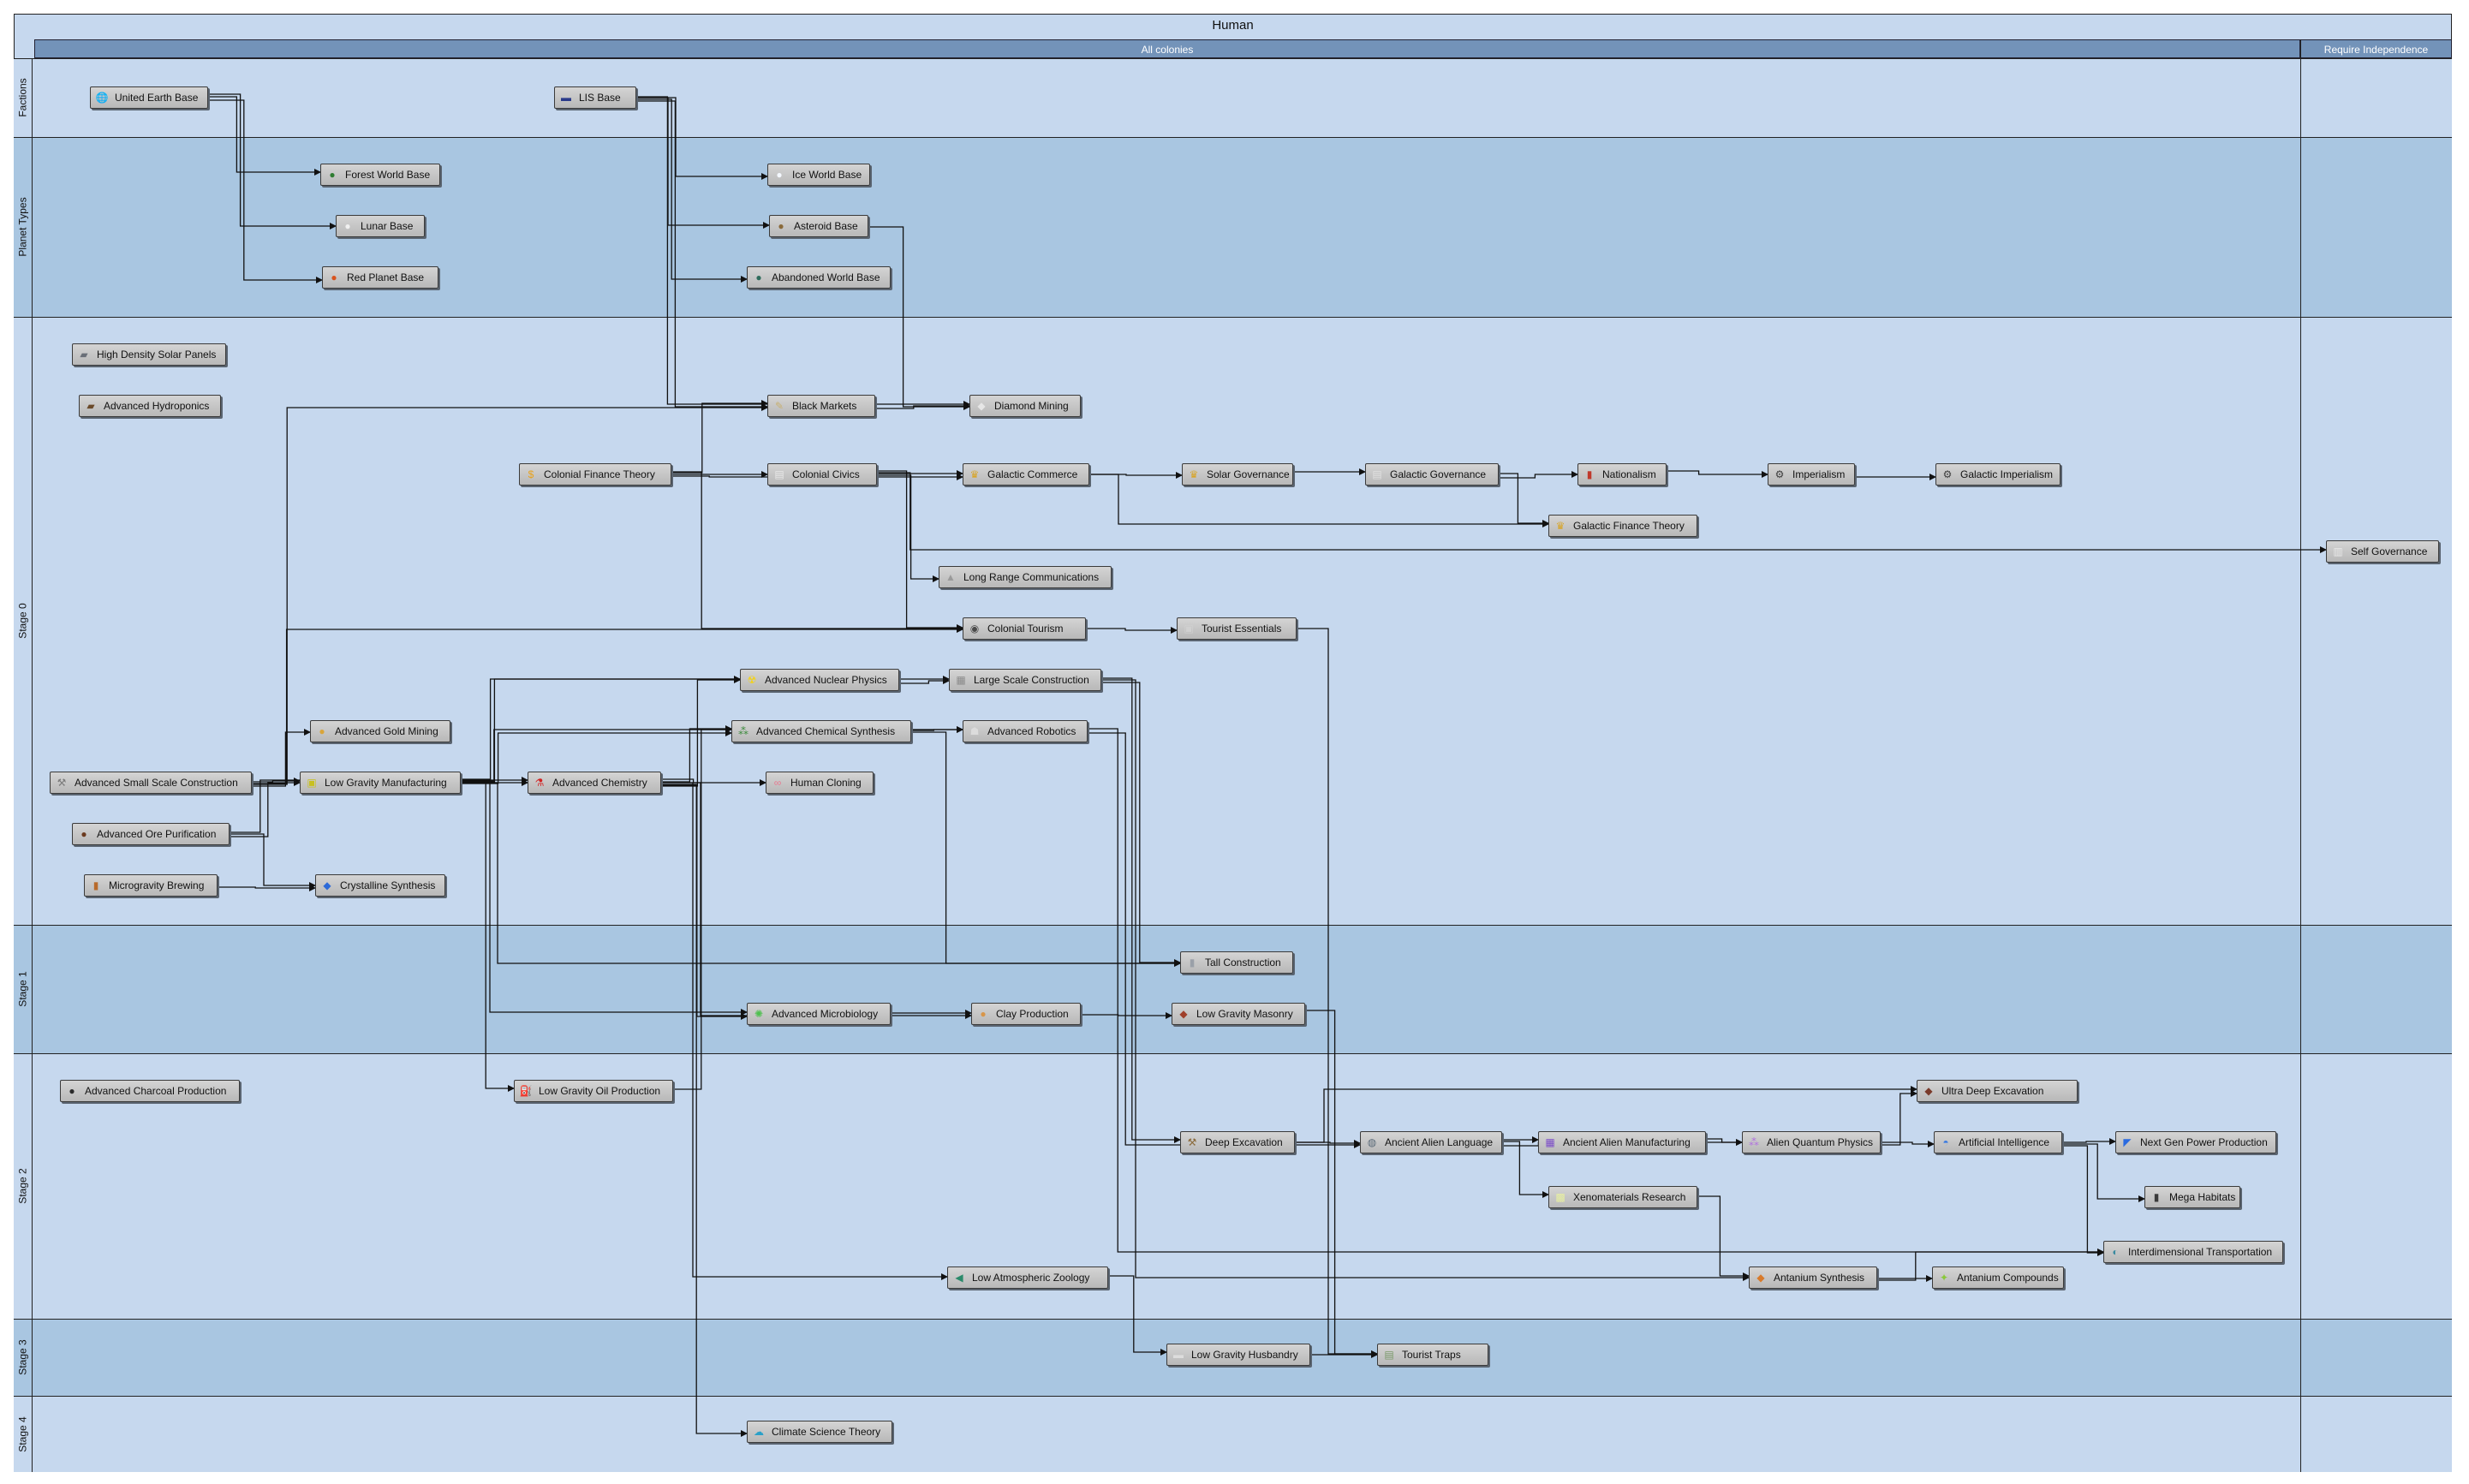  I want to click on tablet-icon: ◍, so click(1372, 1142).